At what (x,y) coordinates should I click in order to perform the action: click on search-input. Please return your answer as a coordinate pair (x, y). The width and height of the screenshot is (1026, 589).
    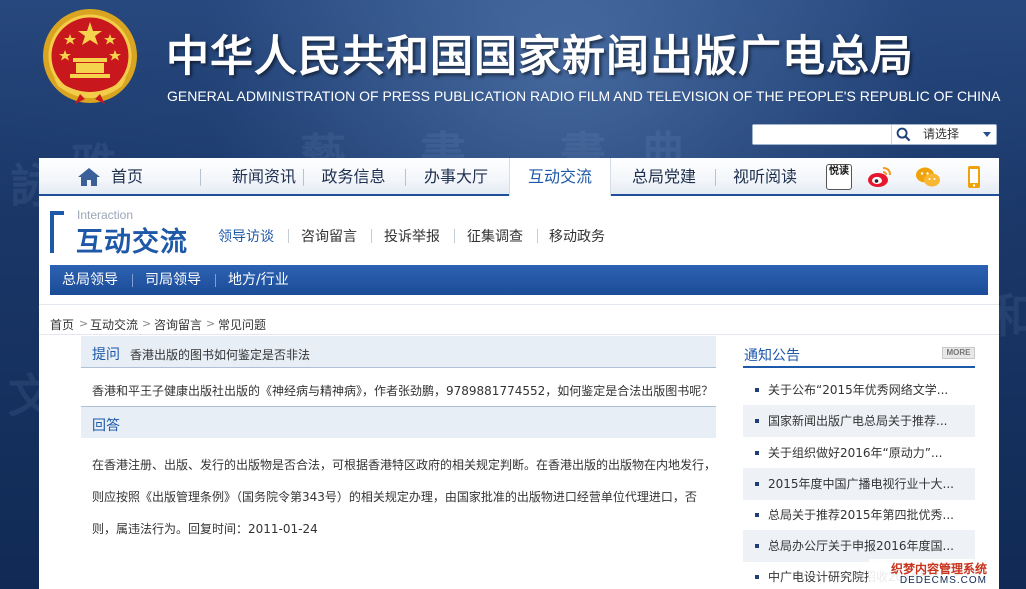
    Looking at the image, I should click on (822, 134).